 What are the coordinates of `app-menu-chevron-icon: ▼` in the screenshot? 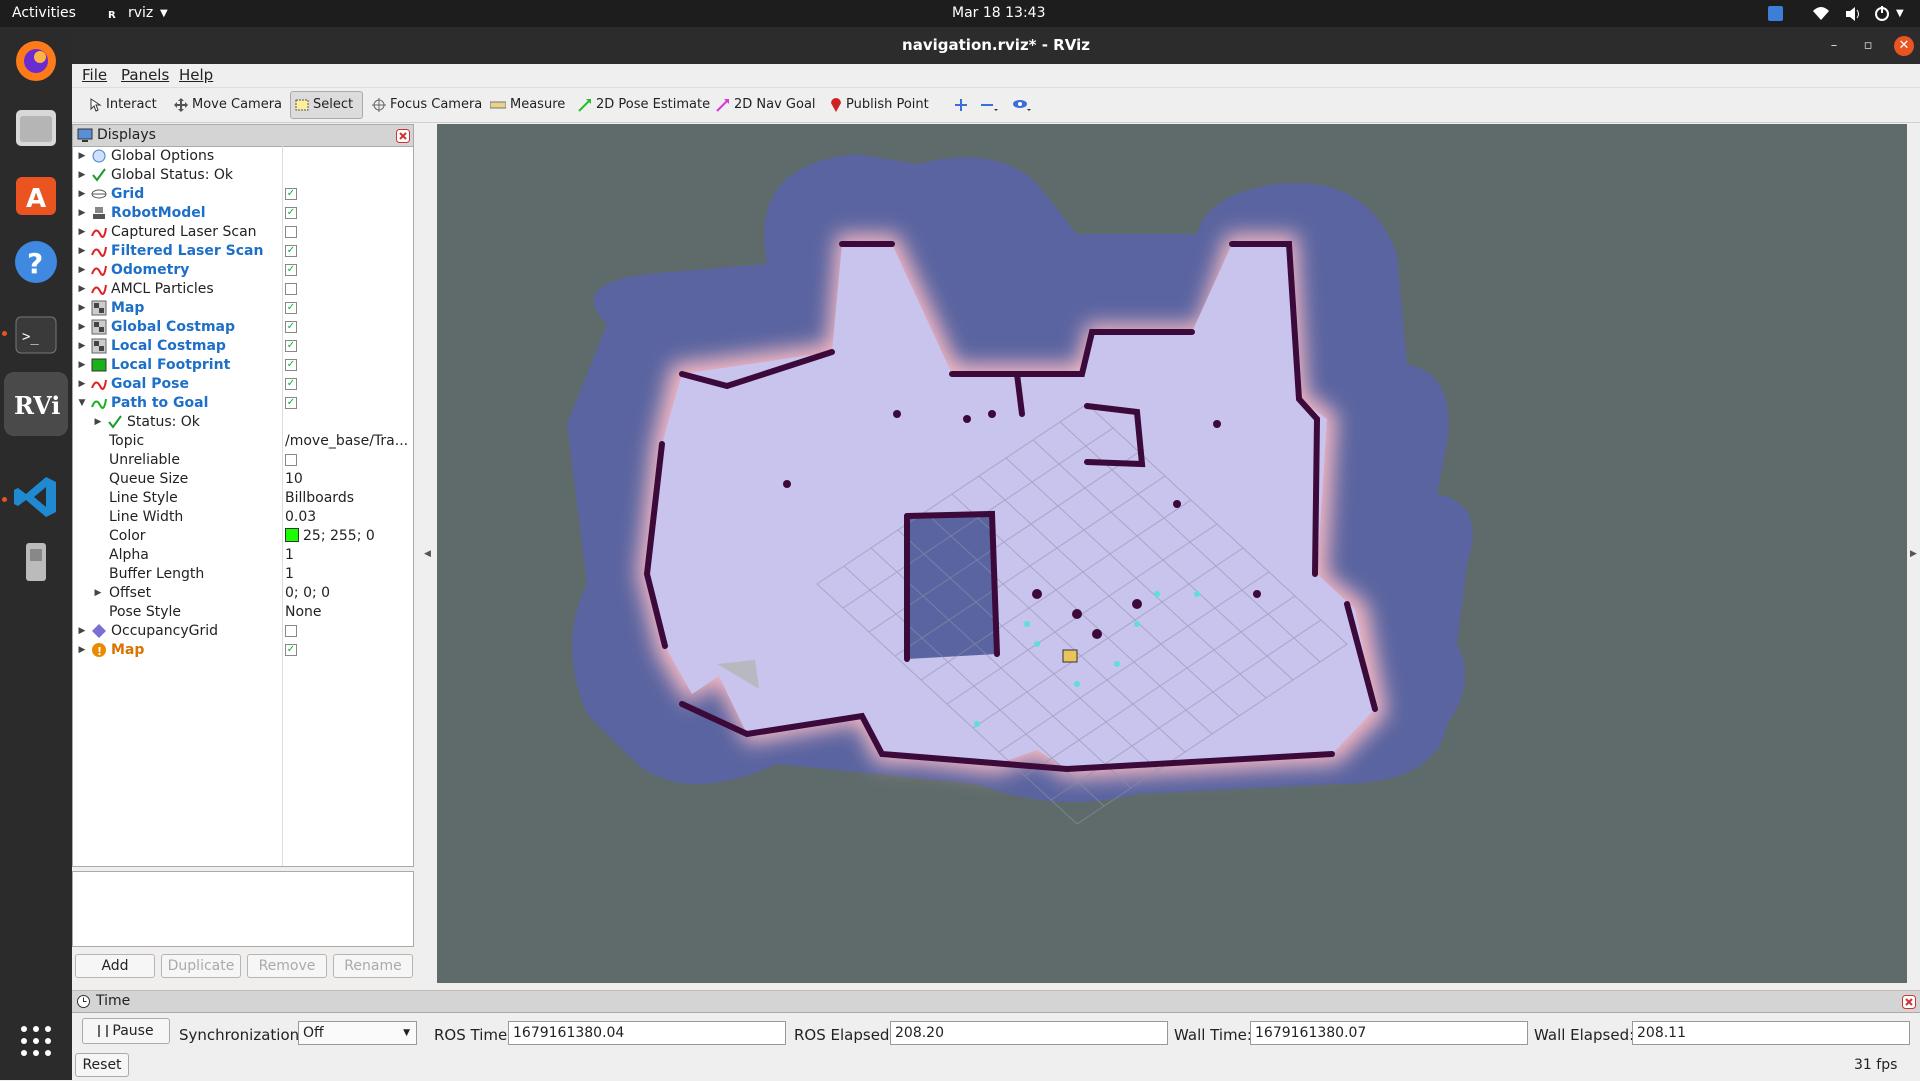 It's located at (164, 13).